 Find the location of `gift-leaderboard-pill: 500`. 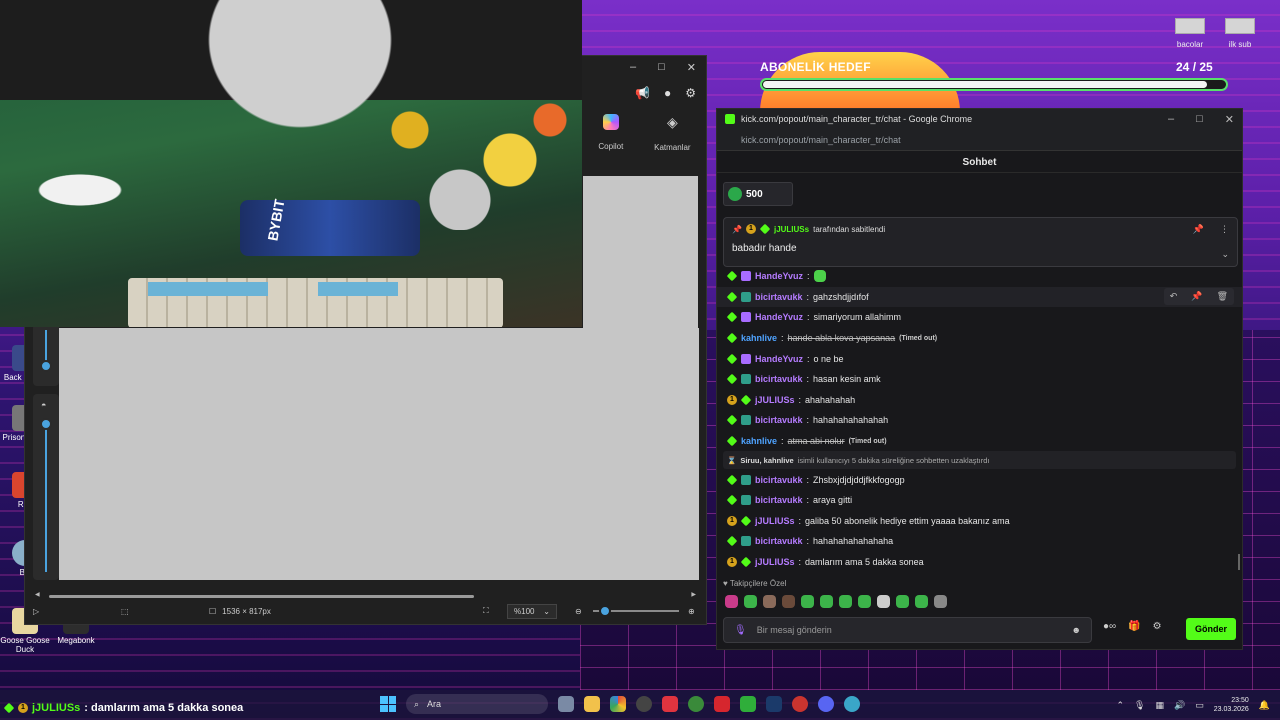

gift-leaderboard-pill: 500 is located at coordinates (758, 194).